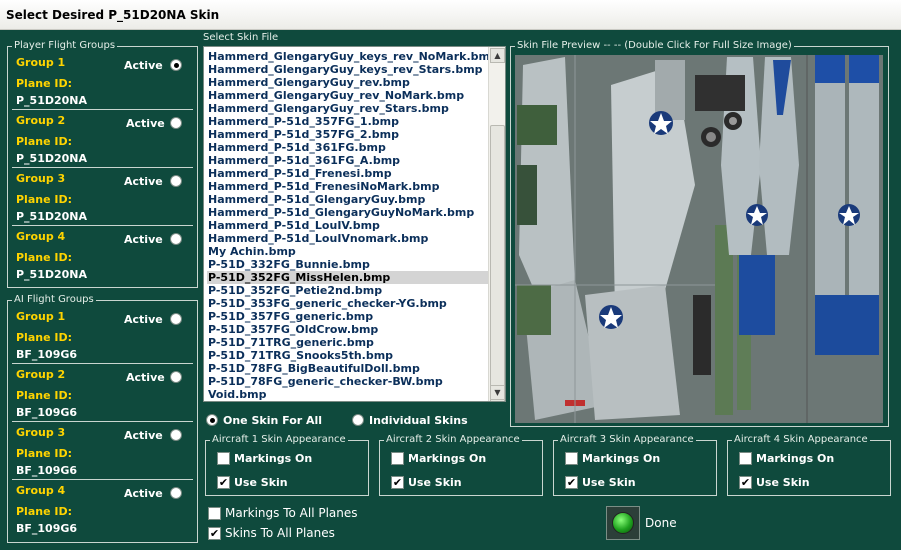  What do you see at coordinates (273, 458) in the screenshot?
I see `aircraft-1-markings-label: Markings On` at bounding box center [273, 458].